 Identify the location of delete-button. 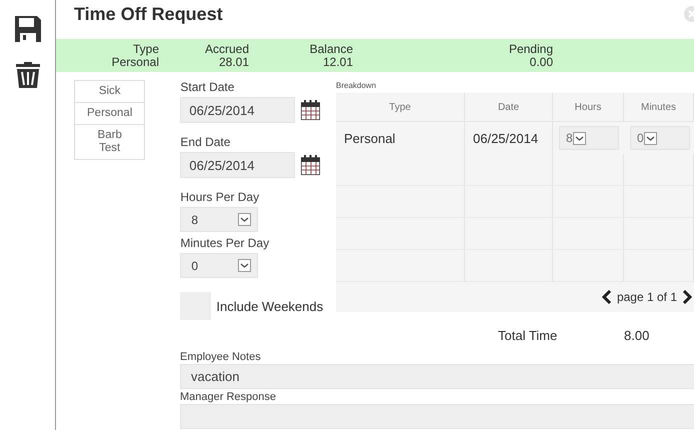
(28, 75).